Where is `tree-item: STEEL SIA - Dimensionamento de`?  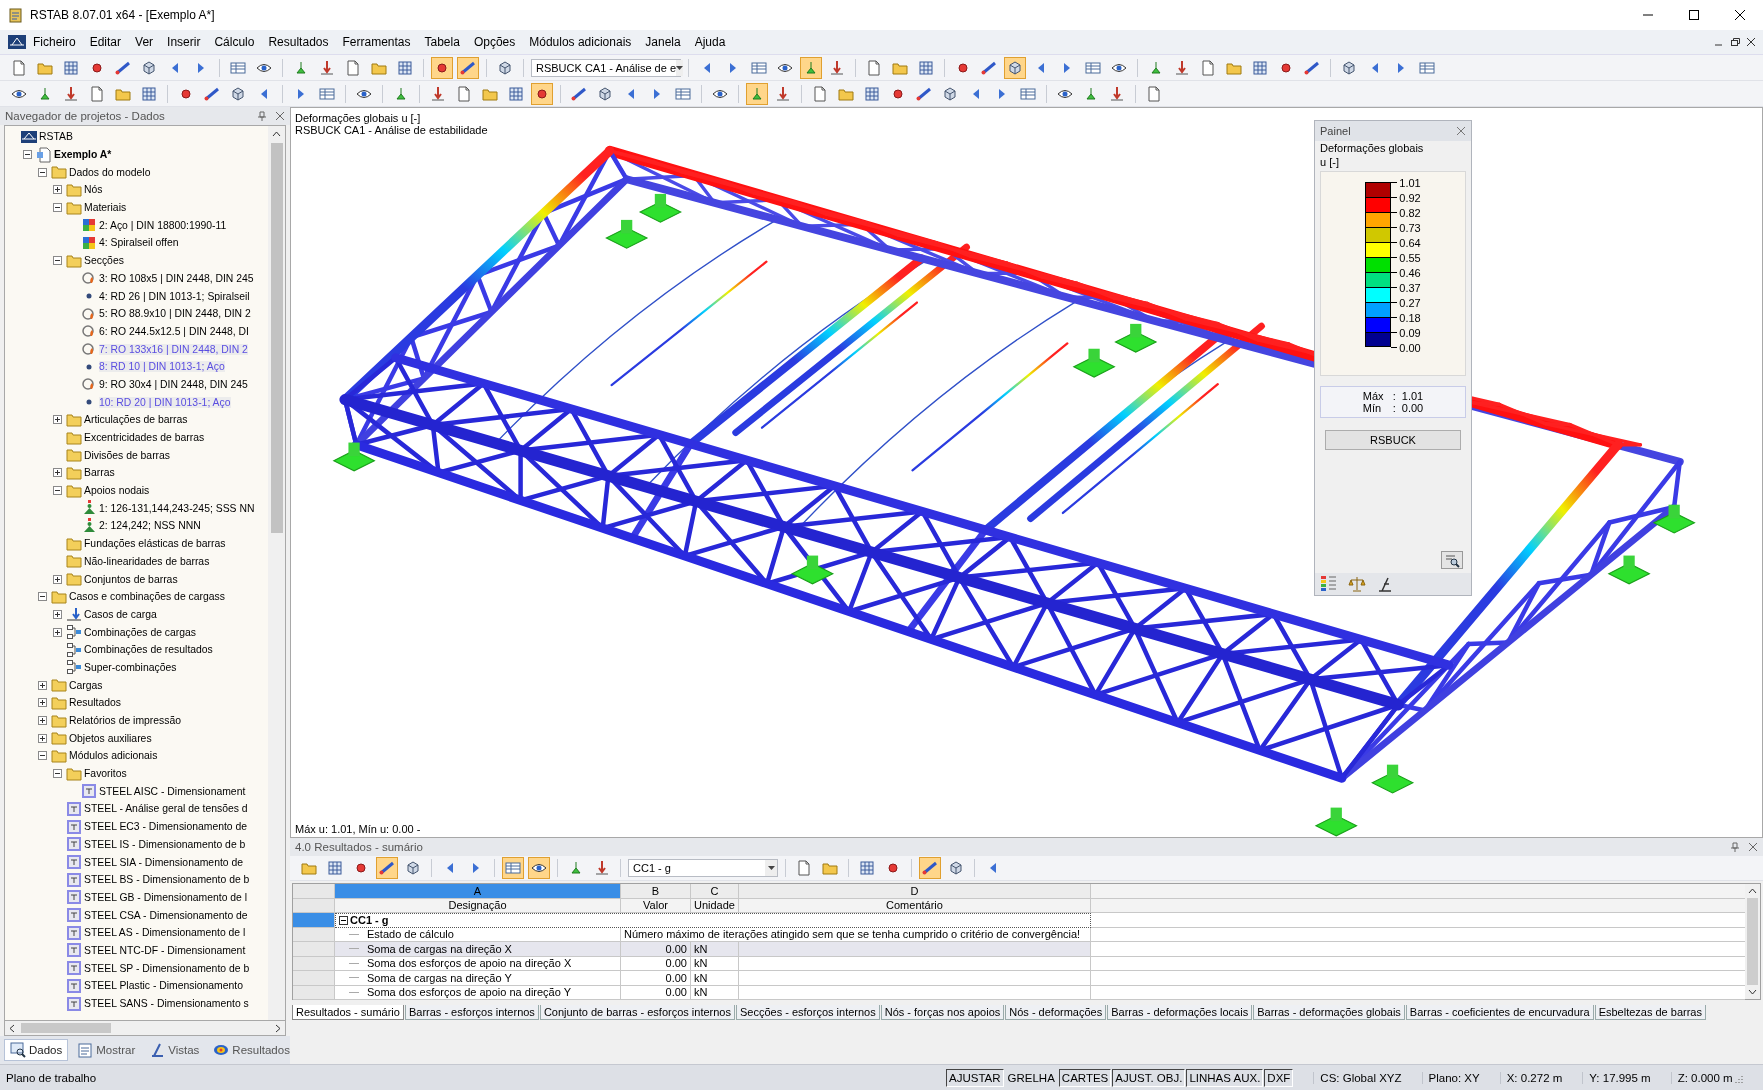
tree-item: STEEL SIA - Dimensionamento de is located at coordinates (163, 862).